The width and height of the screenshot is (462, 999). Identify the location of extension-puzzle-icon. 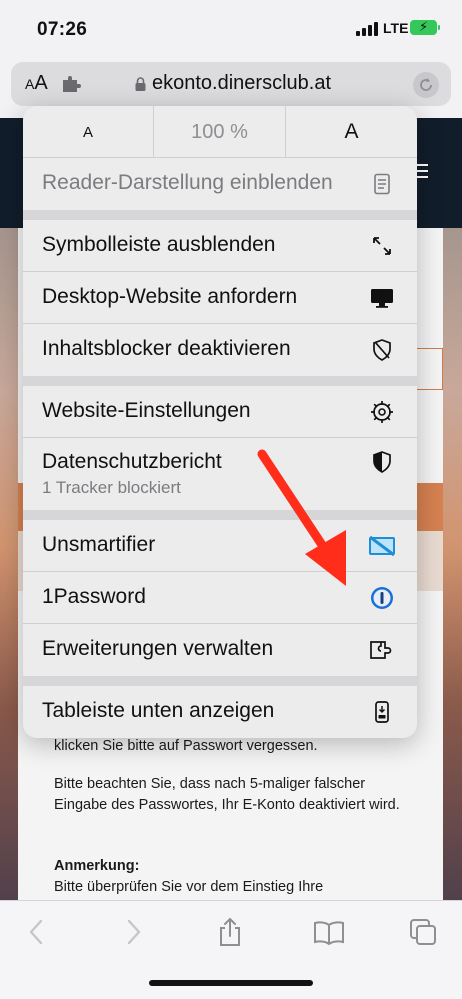
(72, 84).